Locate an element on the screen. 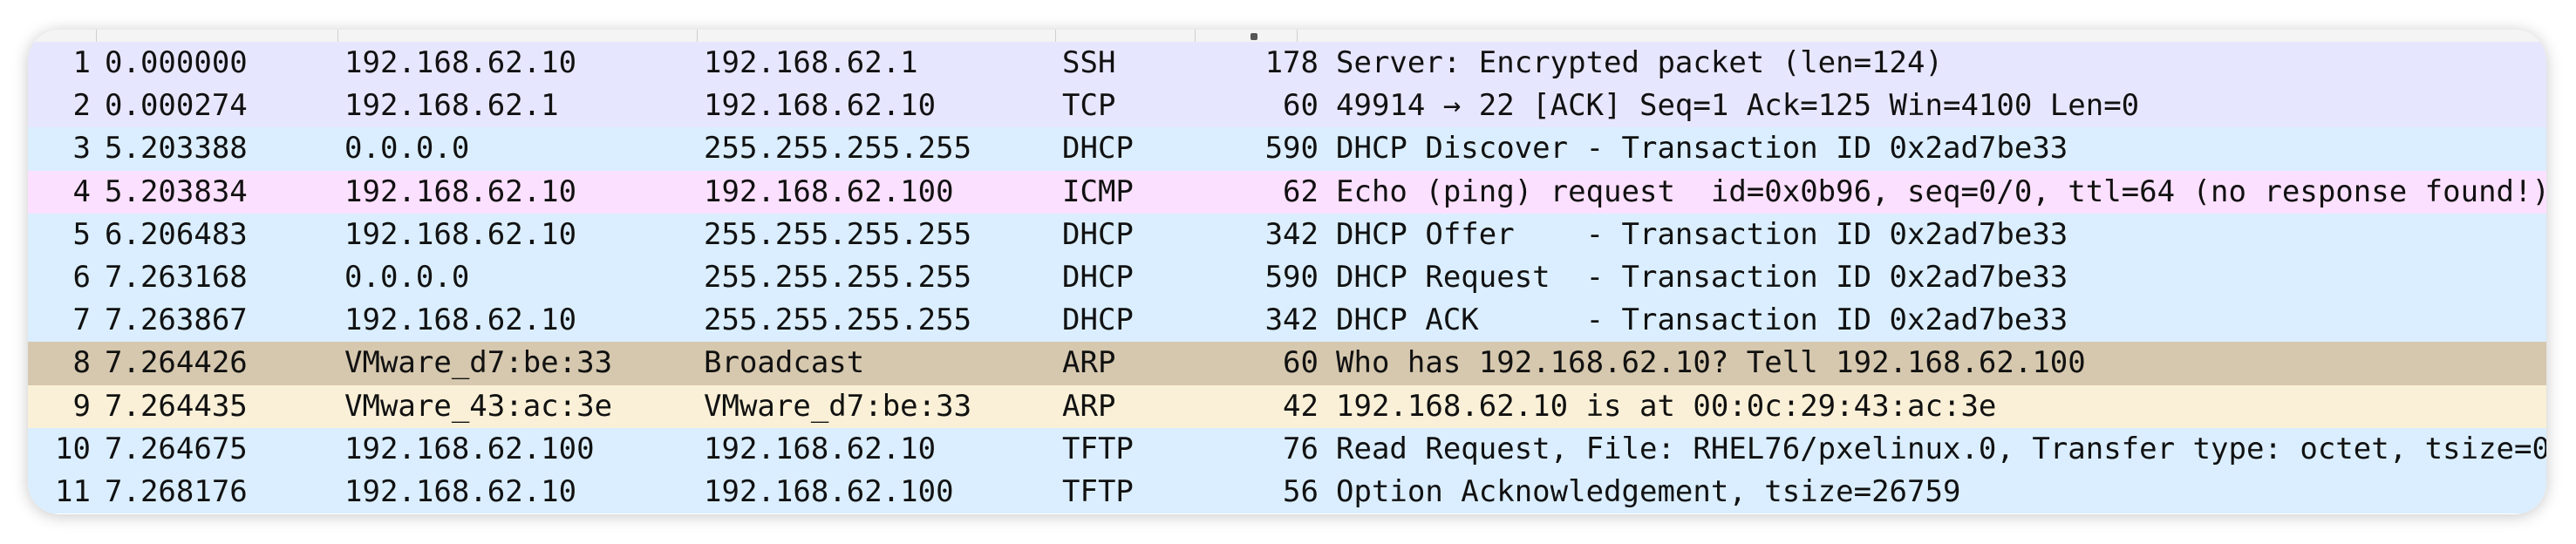 The height and width of the screenshot is (544, 2576). packet-protocol: TCP is located at coordinates (1089, 106).